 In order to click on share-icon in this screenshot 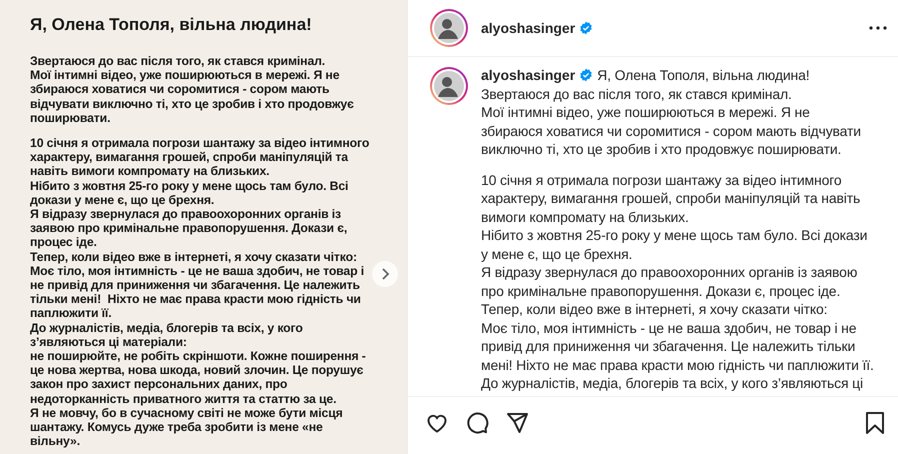, I will do `click(517, 423)`.